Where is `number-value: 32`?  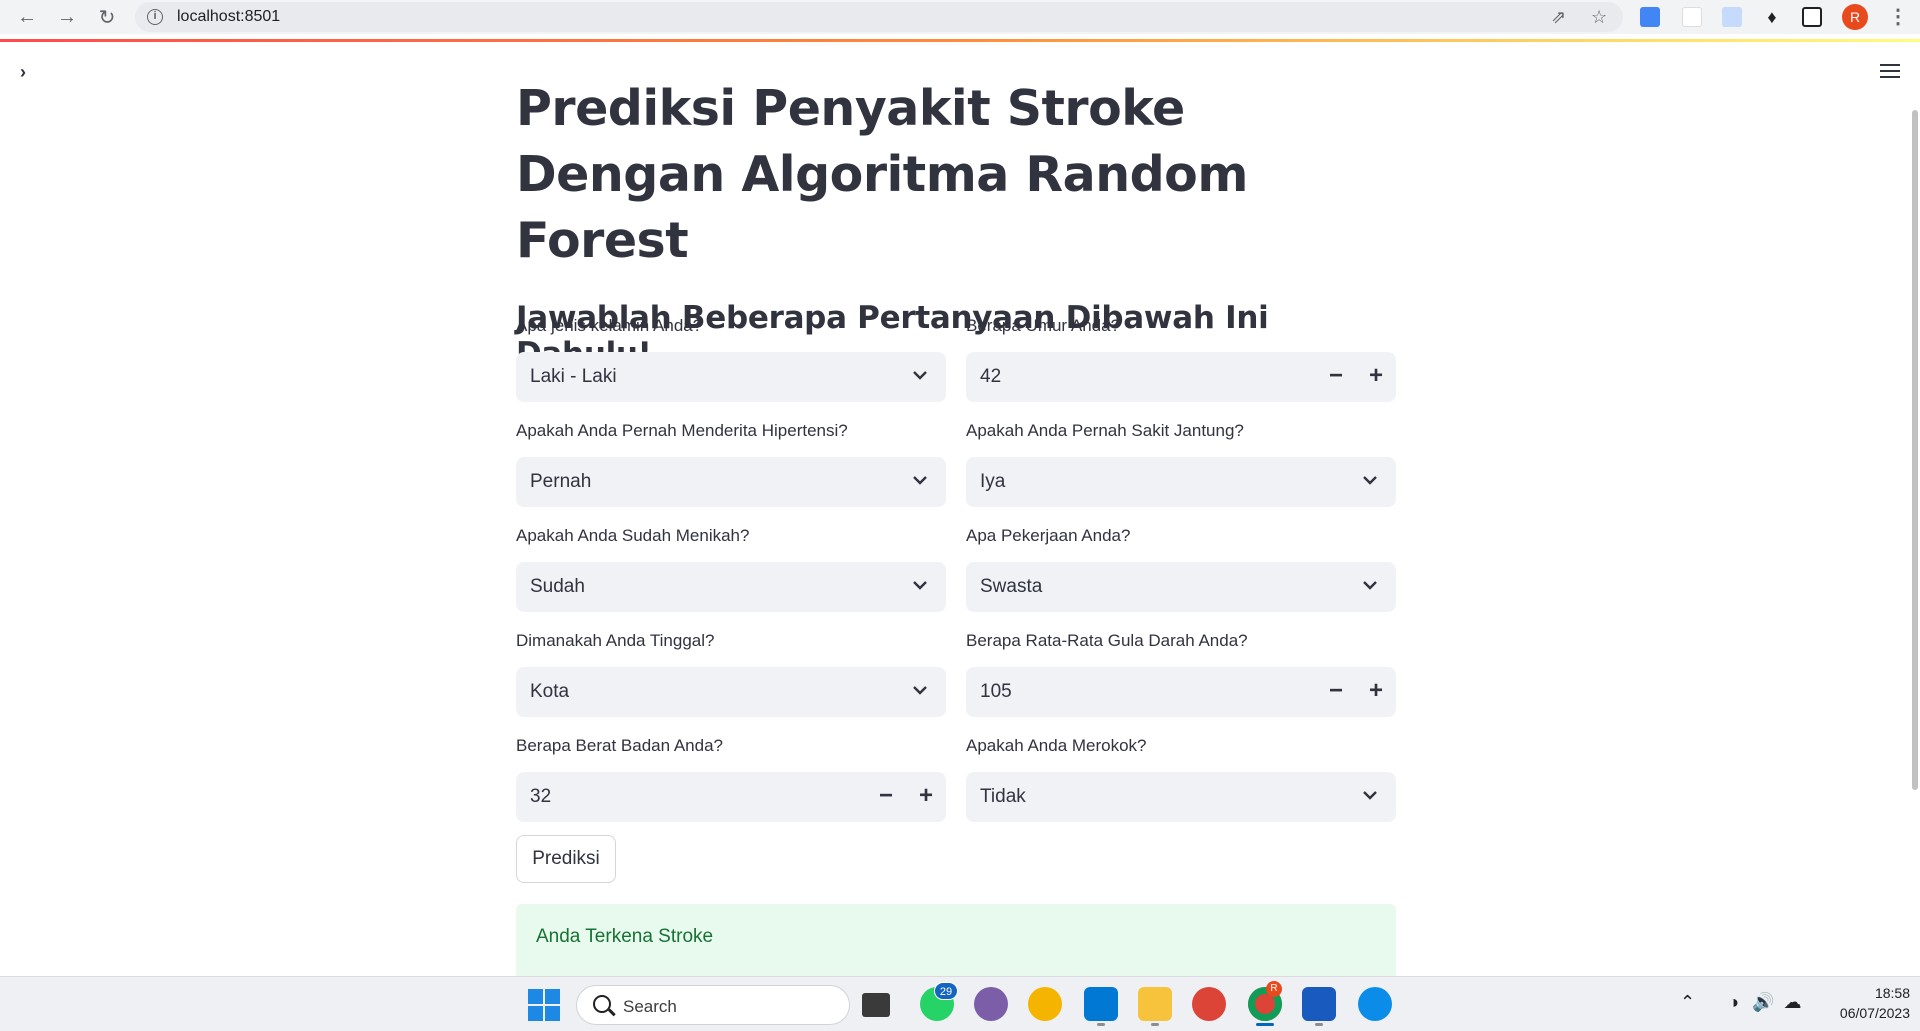 number-value: 32 is located at coordinates (540, 797).